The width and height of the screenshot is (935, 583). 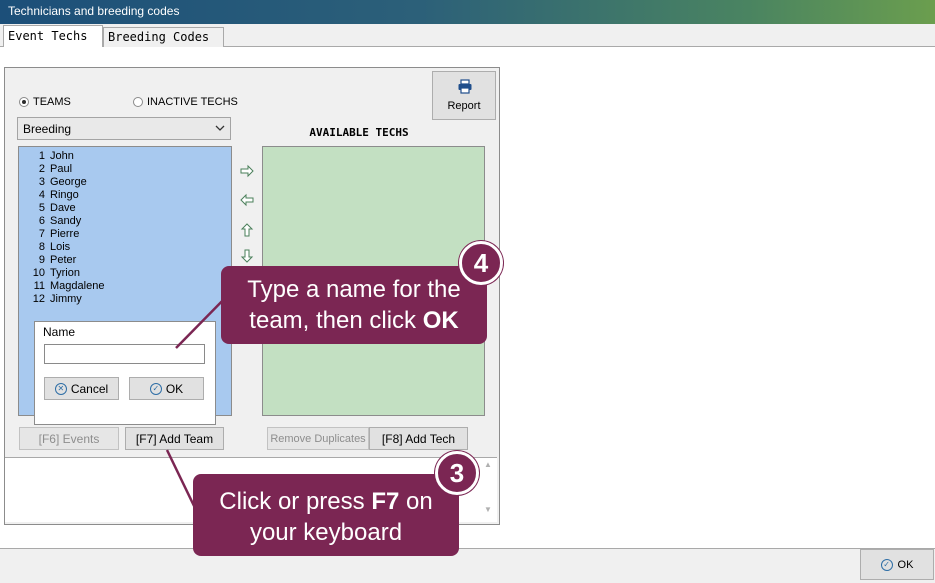 What do you see at coordinates (45, 169) in the screenshot?
I see `team-row: 2 Paul` at bounding box center [45, 169].